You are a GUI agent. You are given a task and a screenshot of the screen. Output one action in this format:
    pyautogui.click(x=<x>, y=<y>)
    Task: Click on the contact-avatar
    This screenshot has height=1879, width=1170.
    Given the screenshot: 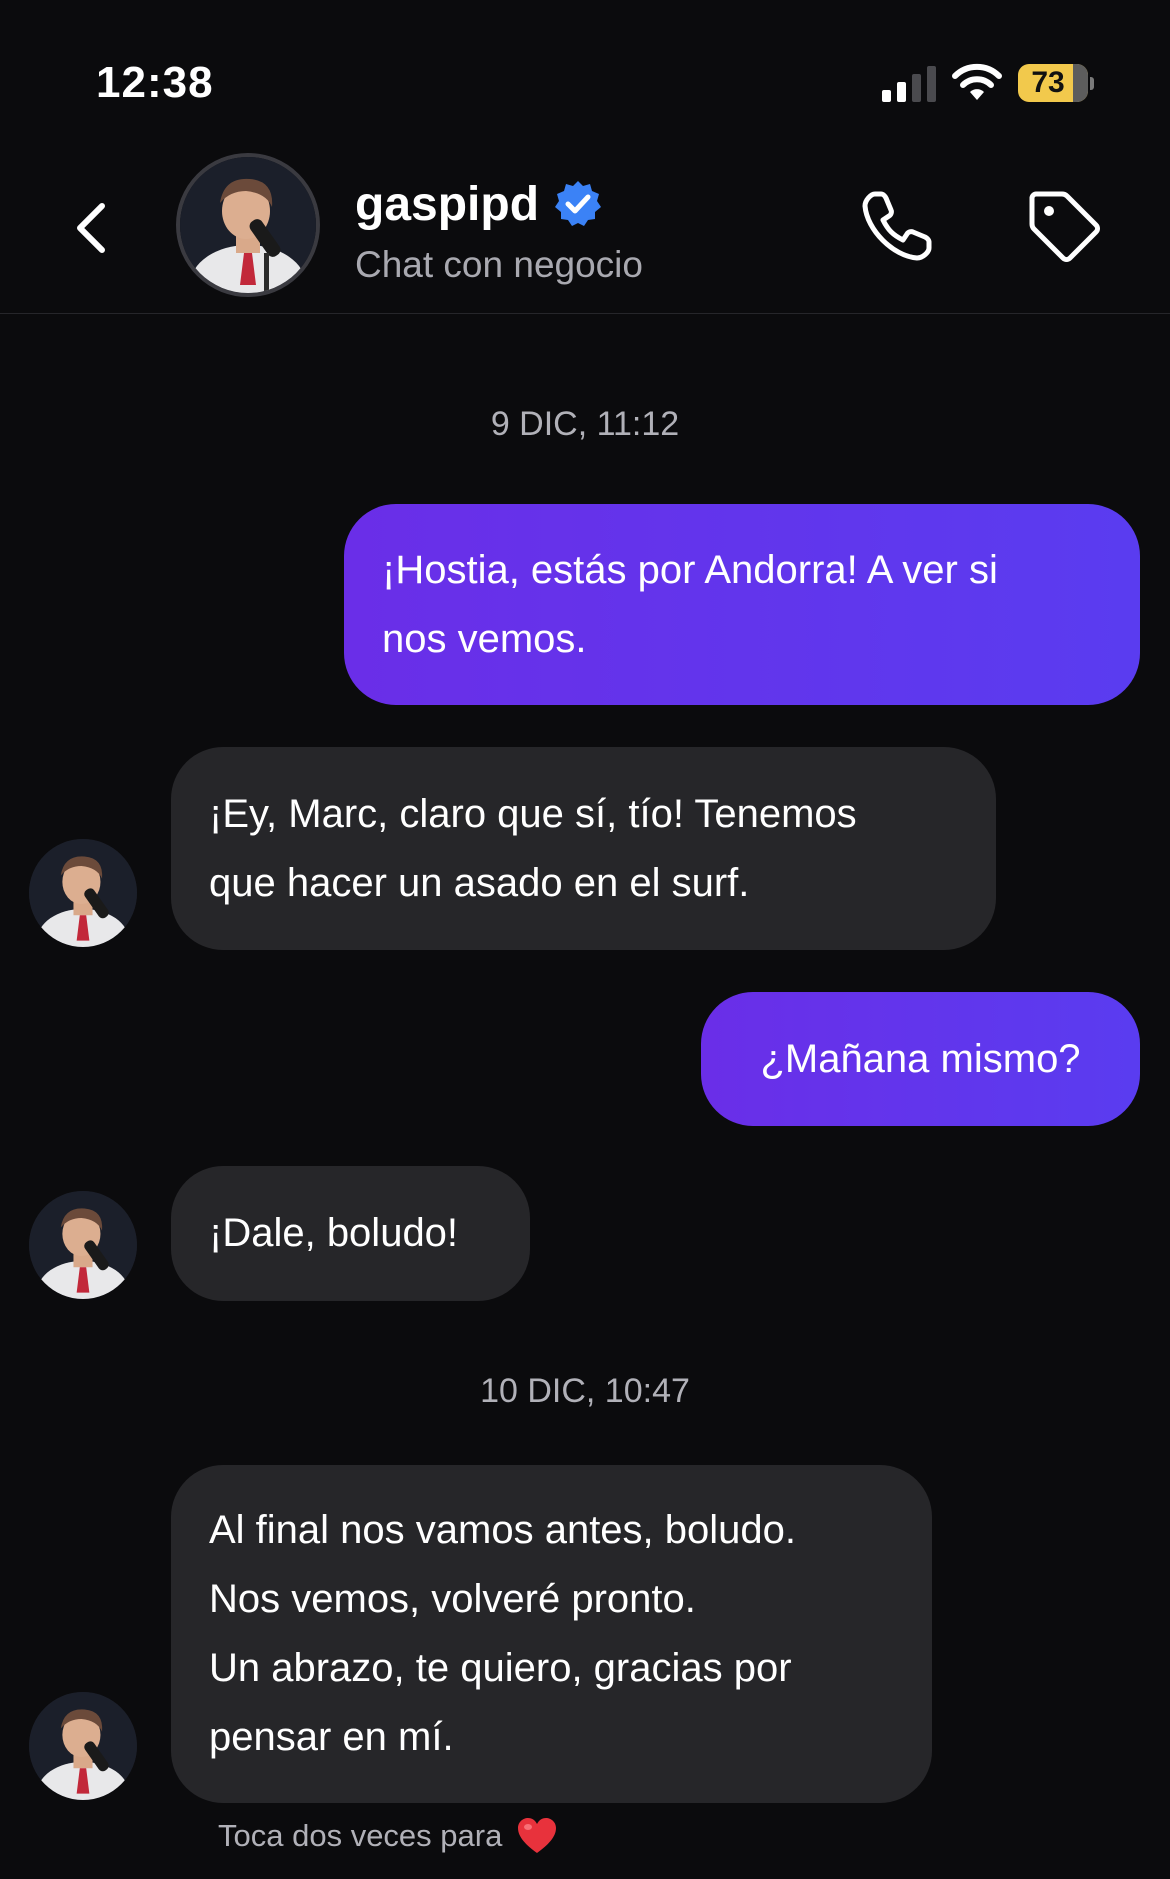 What is the action you would take?
    pyautogui.click(x=248, y=225)
    